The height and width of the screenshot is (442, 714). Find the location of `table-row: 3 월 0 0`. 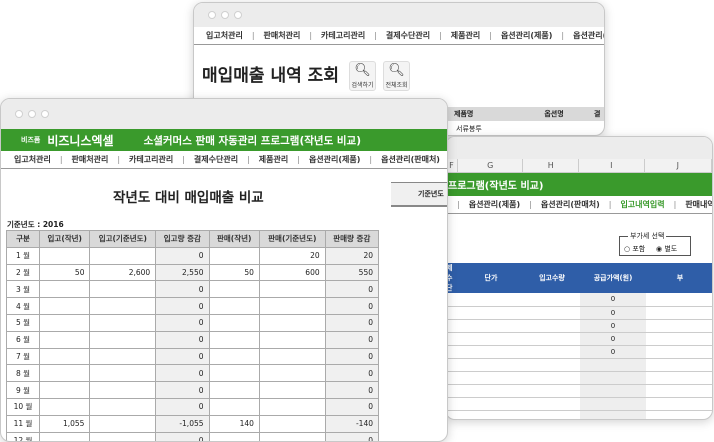

table-row: 3 월 0 0 is located at coordinates (192, 289).